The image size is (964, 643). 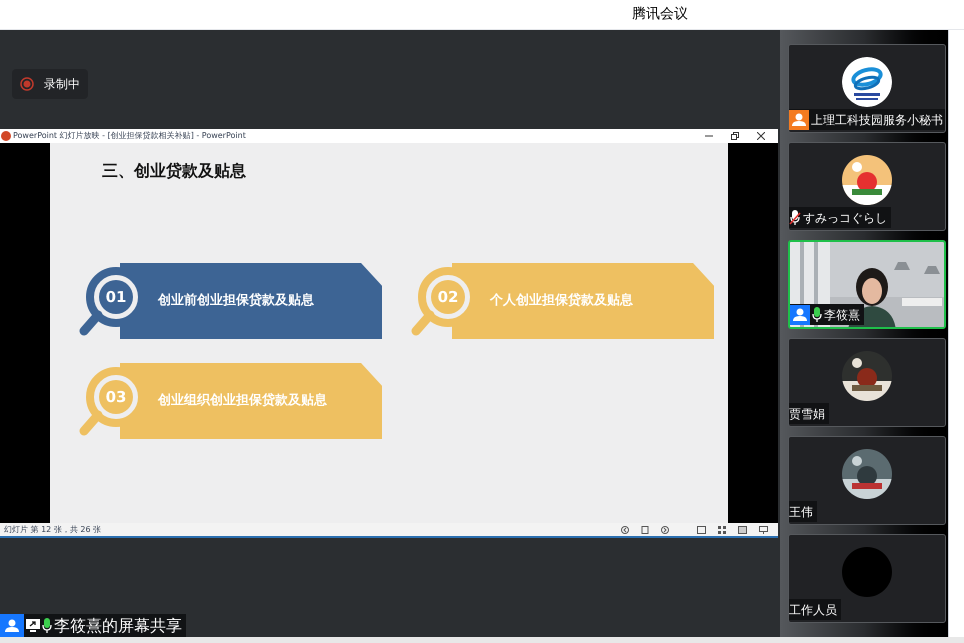 I want to click on window-title: 腾讯会议, so click(x=660, y=14).